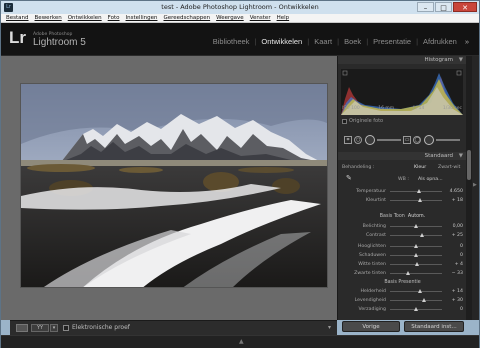 This screenshot has width=480, height=348. I want to click on module-kaart: Kaart, so click(323, 41).